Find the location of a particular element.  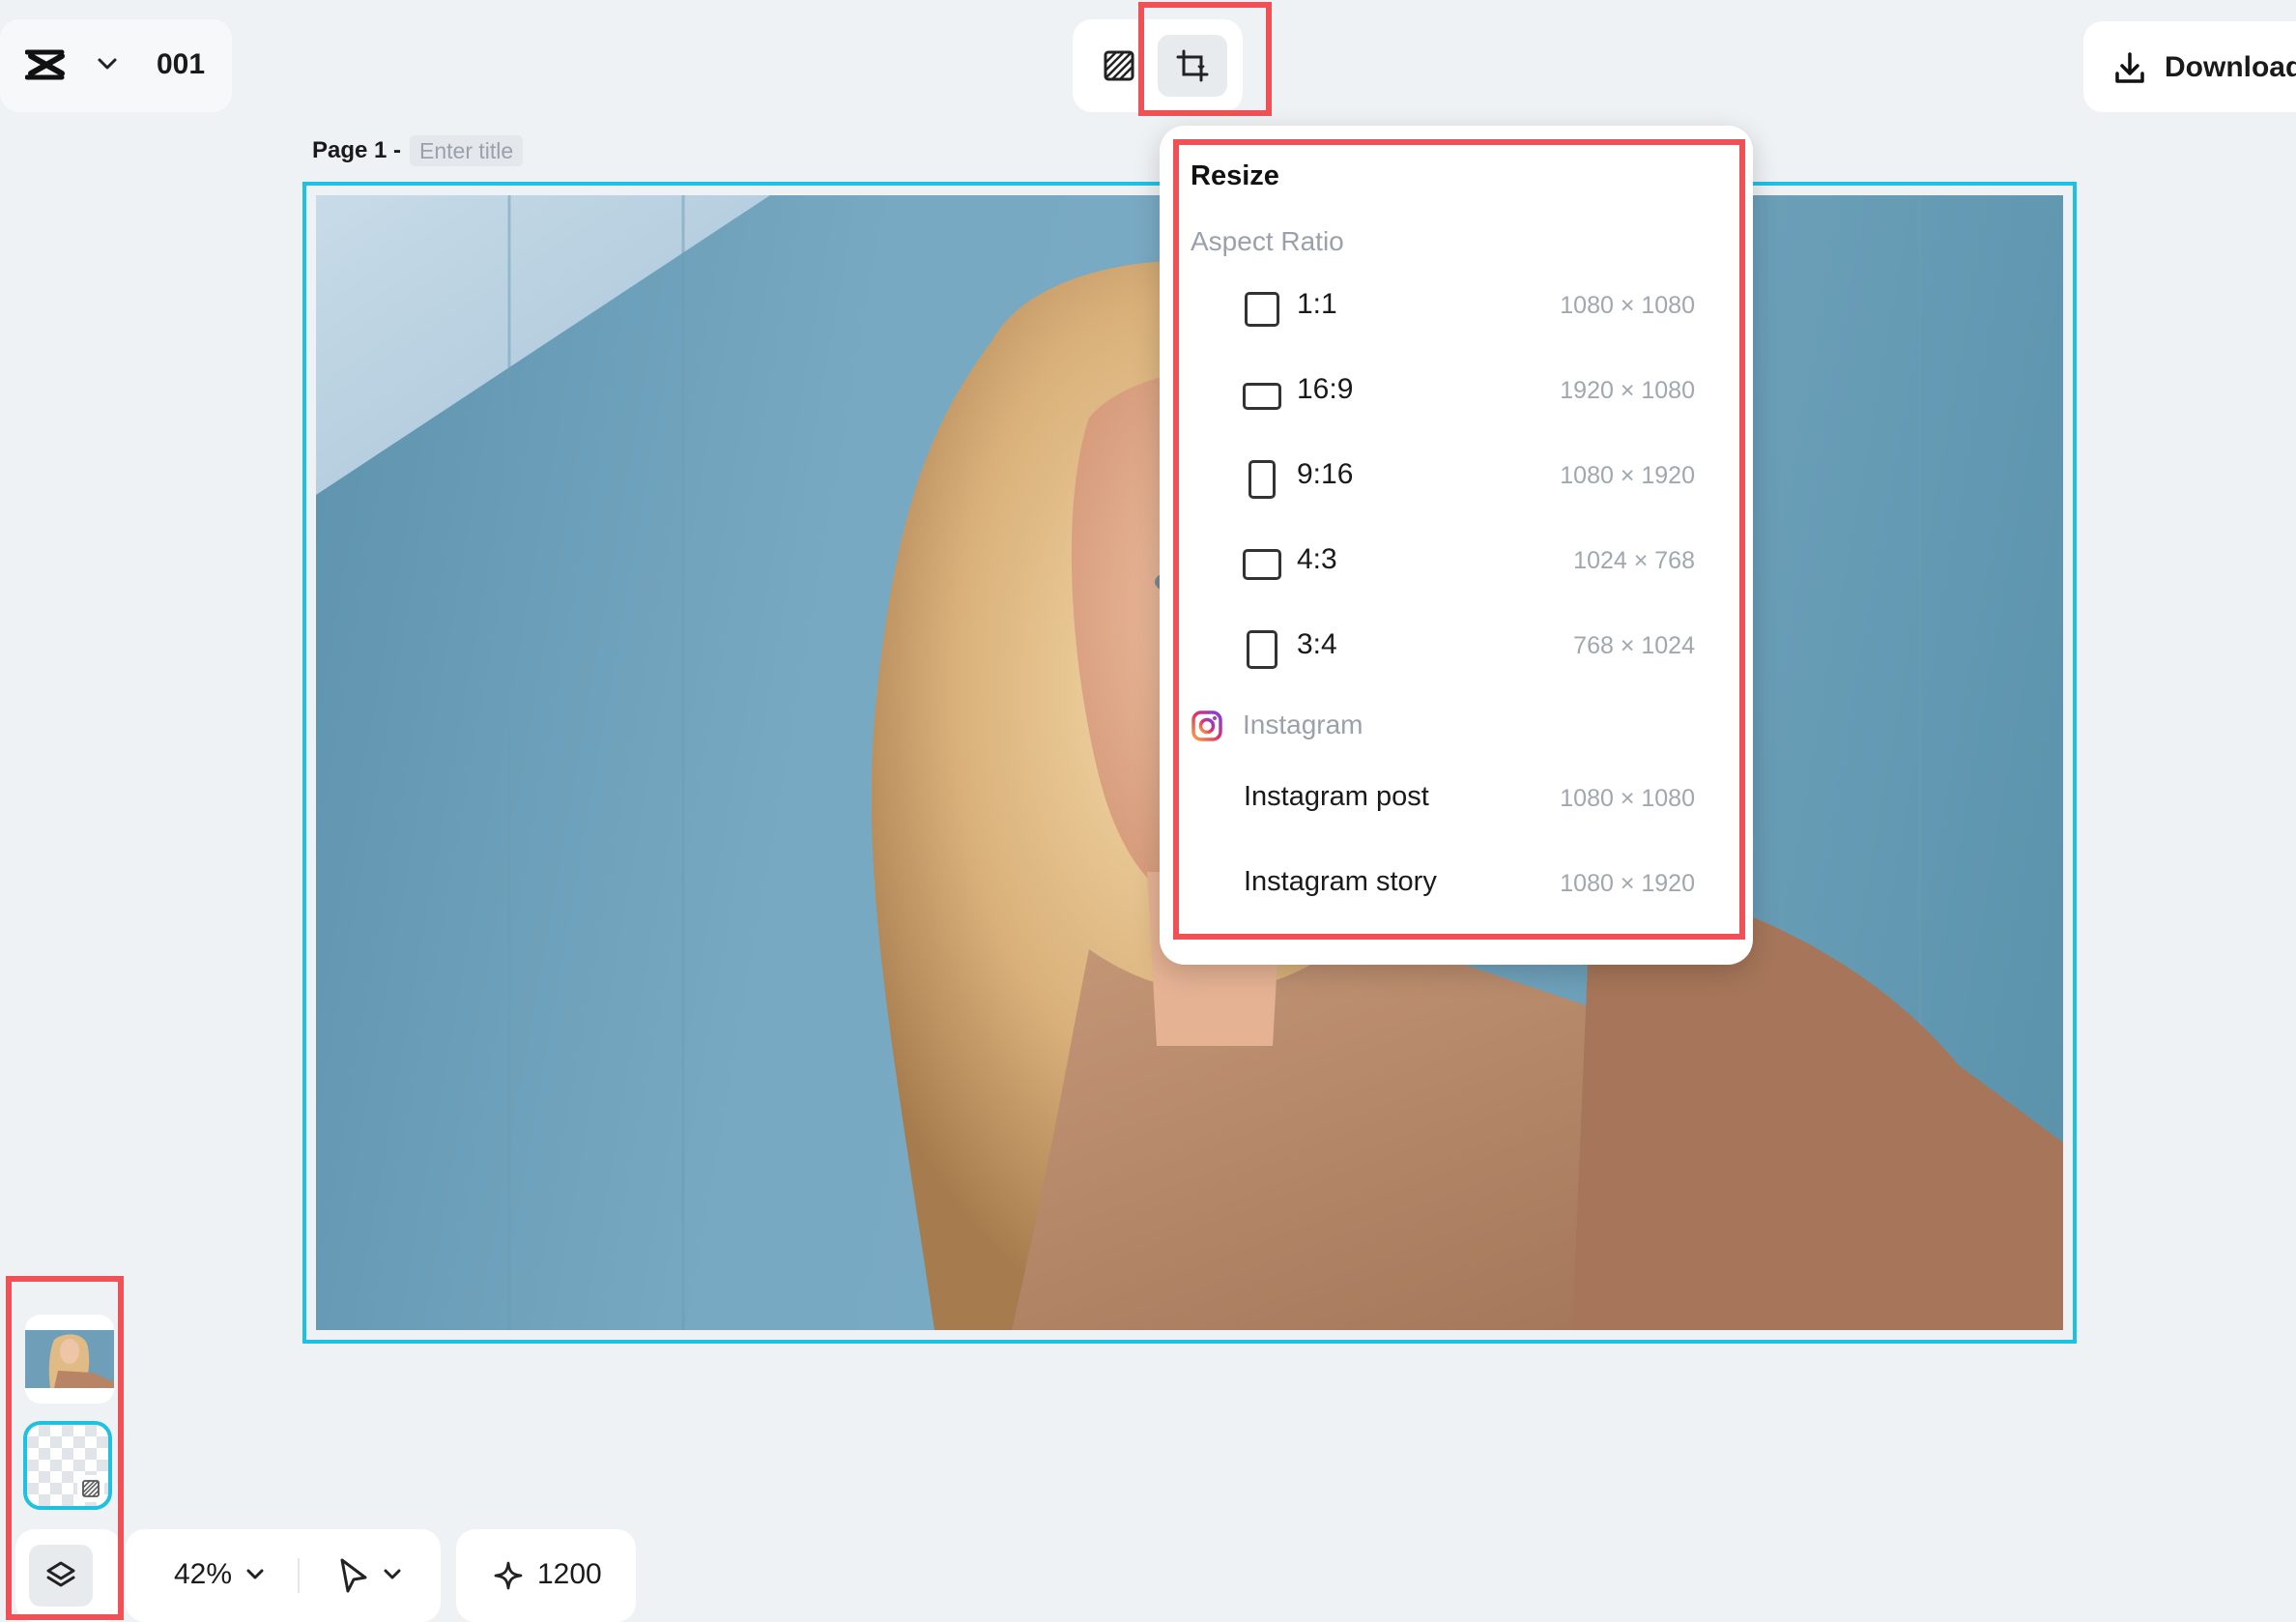

aspect-option-label: 1:1 is located at coordinates (1317, 304).